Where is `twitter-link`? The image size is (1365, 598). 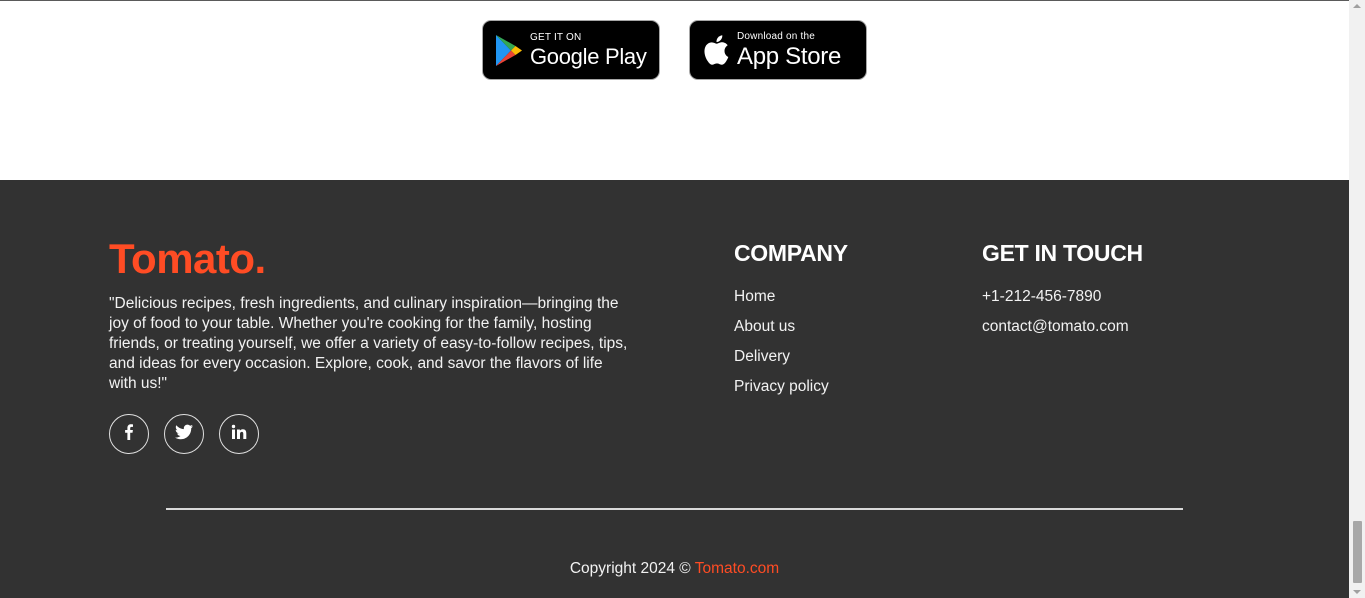 twitter-link is located at coordinates (184, 434).